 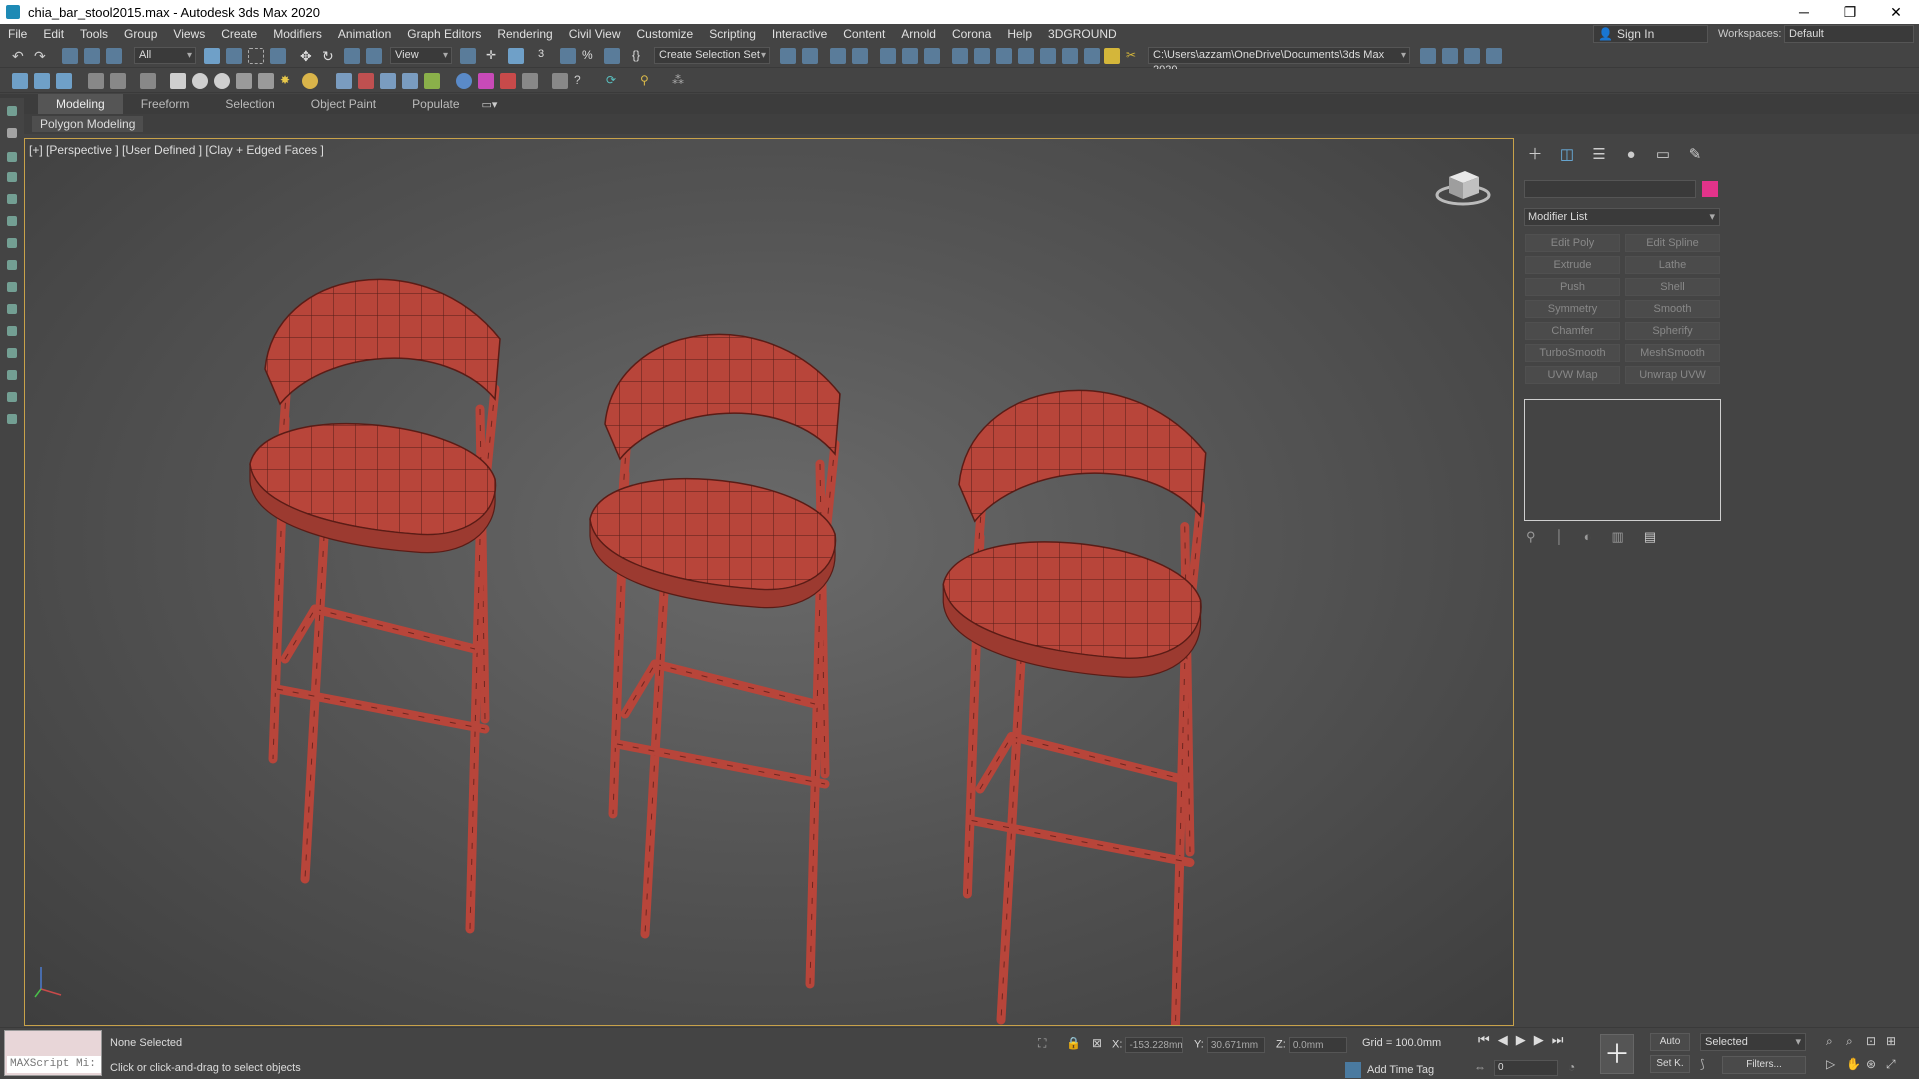 I want to click on selection-filter-dropdown: All, so click(x=165, y=55).